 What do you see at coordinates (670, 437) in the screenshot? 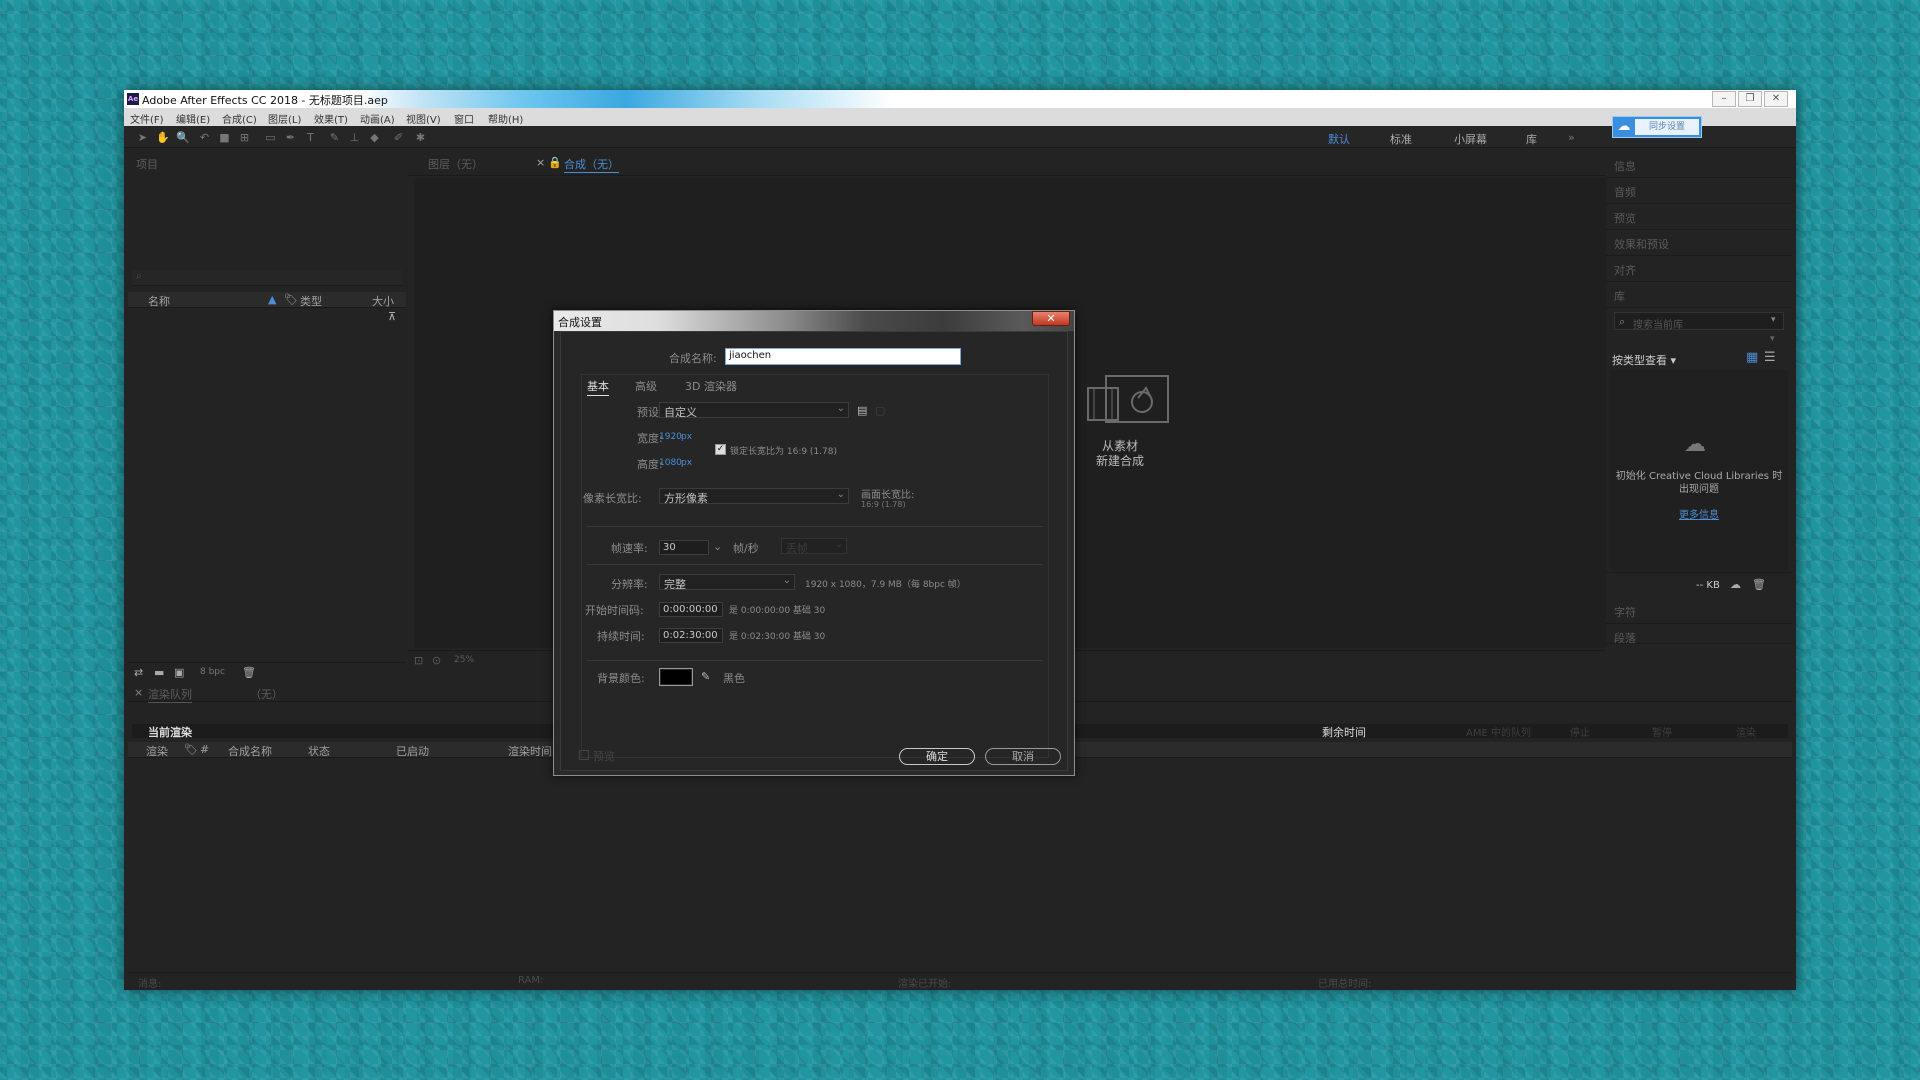
I see `width-value: 1920` at bounding box center [670, 437].